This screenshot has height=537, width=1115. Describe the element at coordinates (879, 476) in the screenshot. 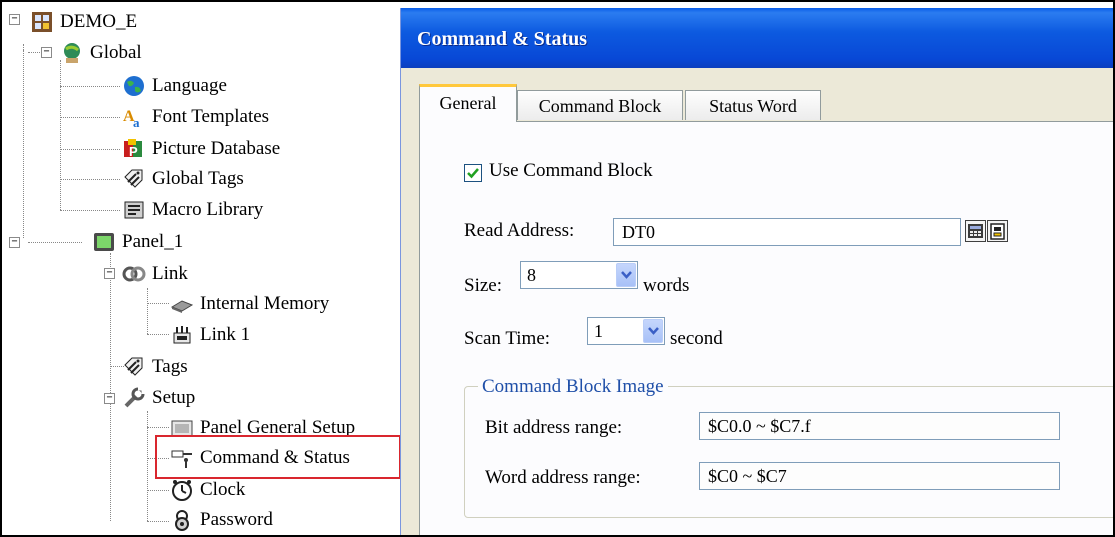

I see `word-address-range-field: $C0 ~ $C7` at that location.